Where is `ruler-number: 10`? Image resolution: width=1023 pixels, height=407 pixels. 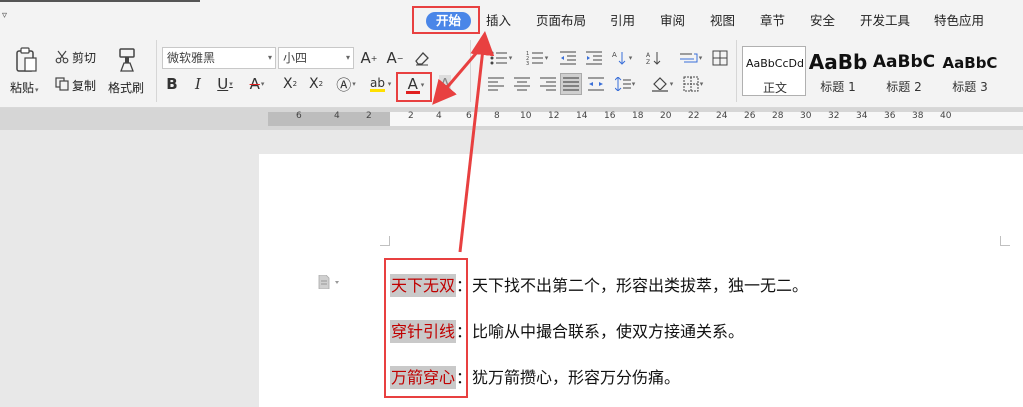
ruler-number: 10 is located at coordinates (526, 116).